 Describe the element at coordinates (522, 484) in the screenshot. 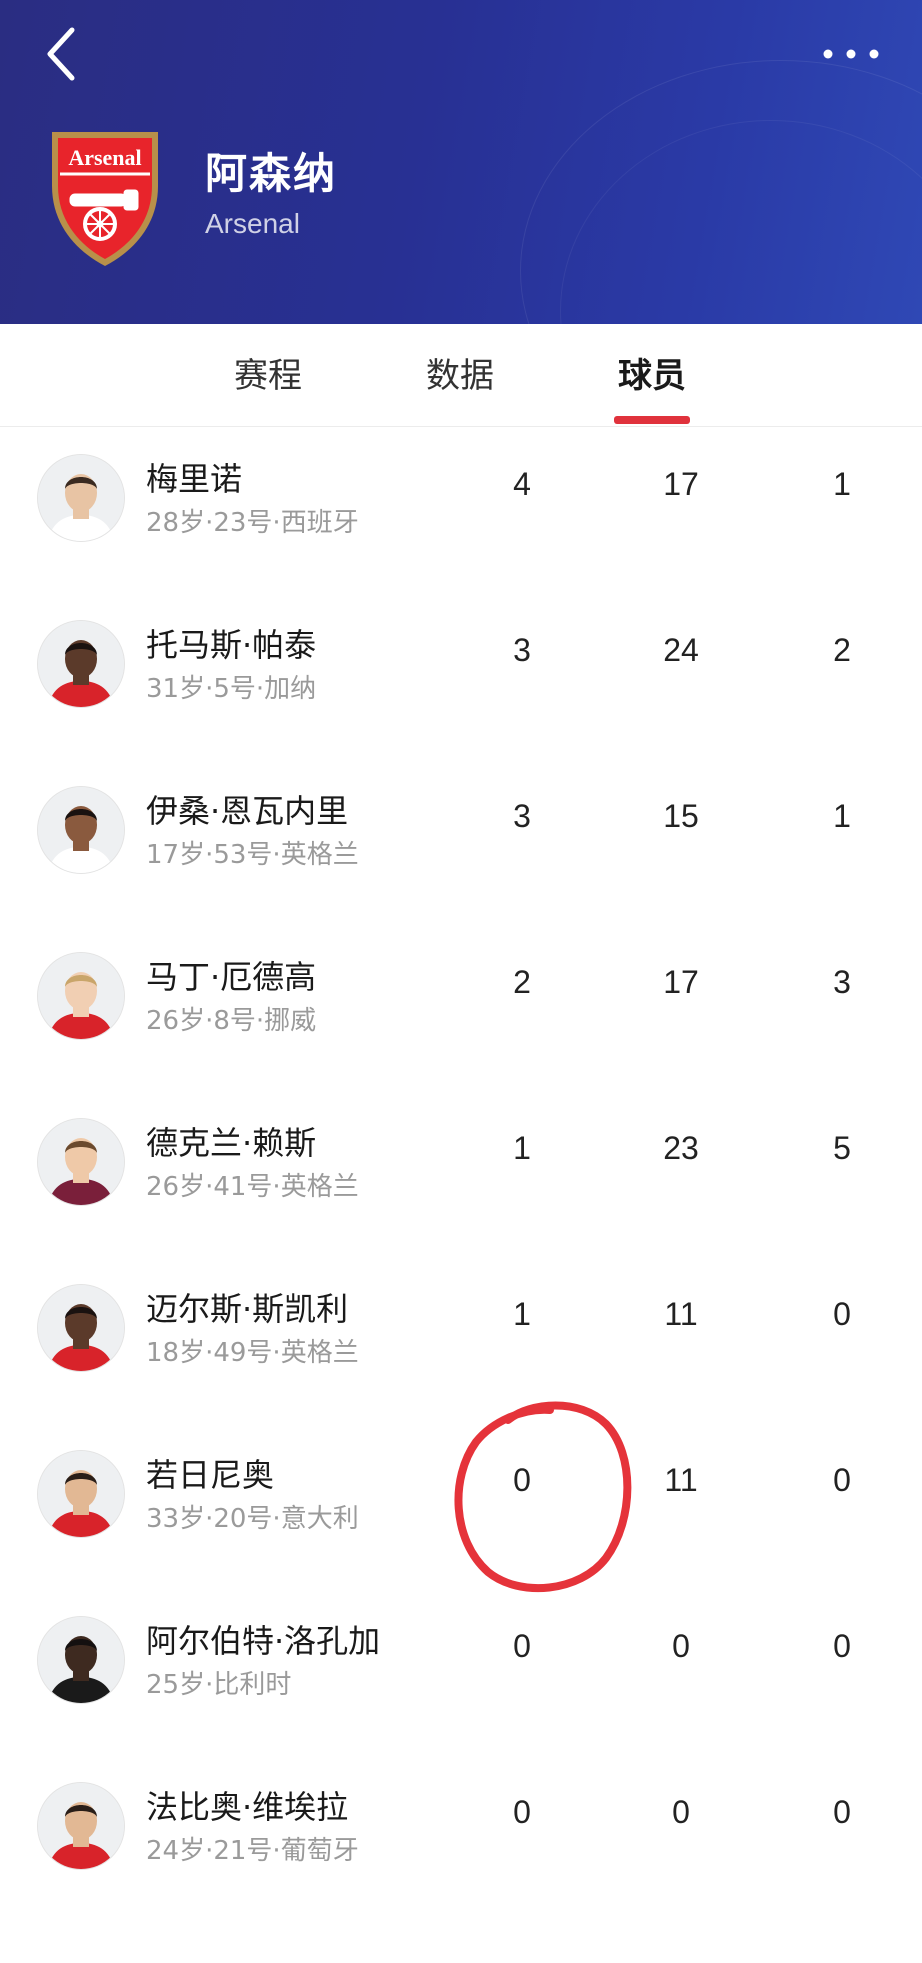

I see `player-stat-goals: 4` at that location.